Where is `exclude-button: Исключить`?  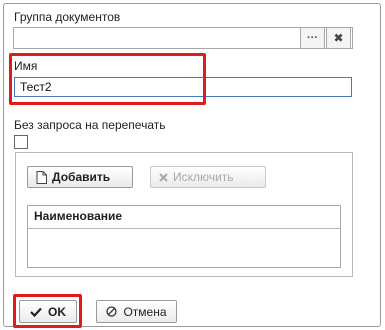
exclude-button: Исключить is located at coordinates (208, 177).